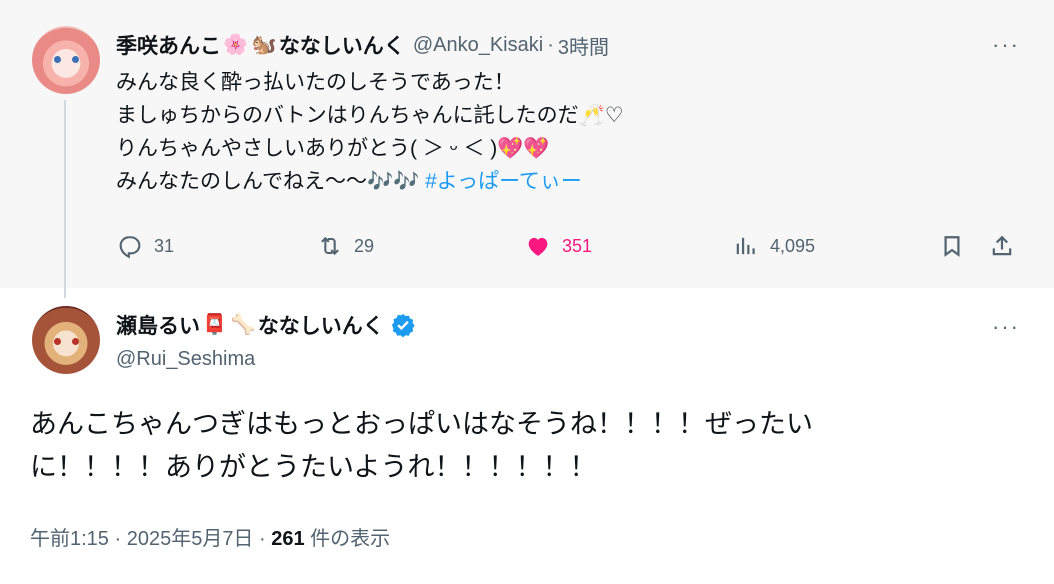  What do you see at coordinates (145, 246) in the screenshot?
I see `reply-button: 31` at bounding box center [145, 246].